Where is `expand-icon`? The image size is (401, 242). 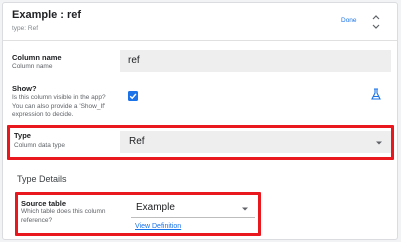 expand-icon is located at coordinates (376, 22).